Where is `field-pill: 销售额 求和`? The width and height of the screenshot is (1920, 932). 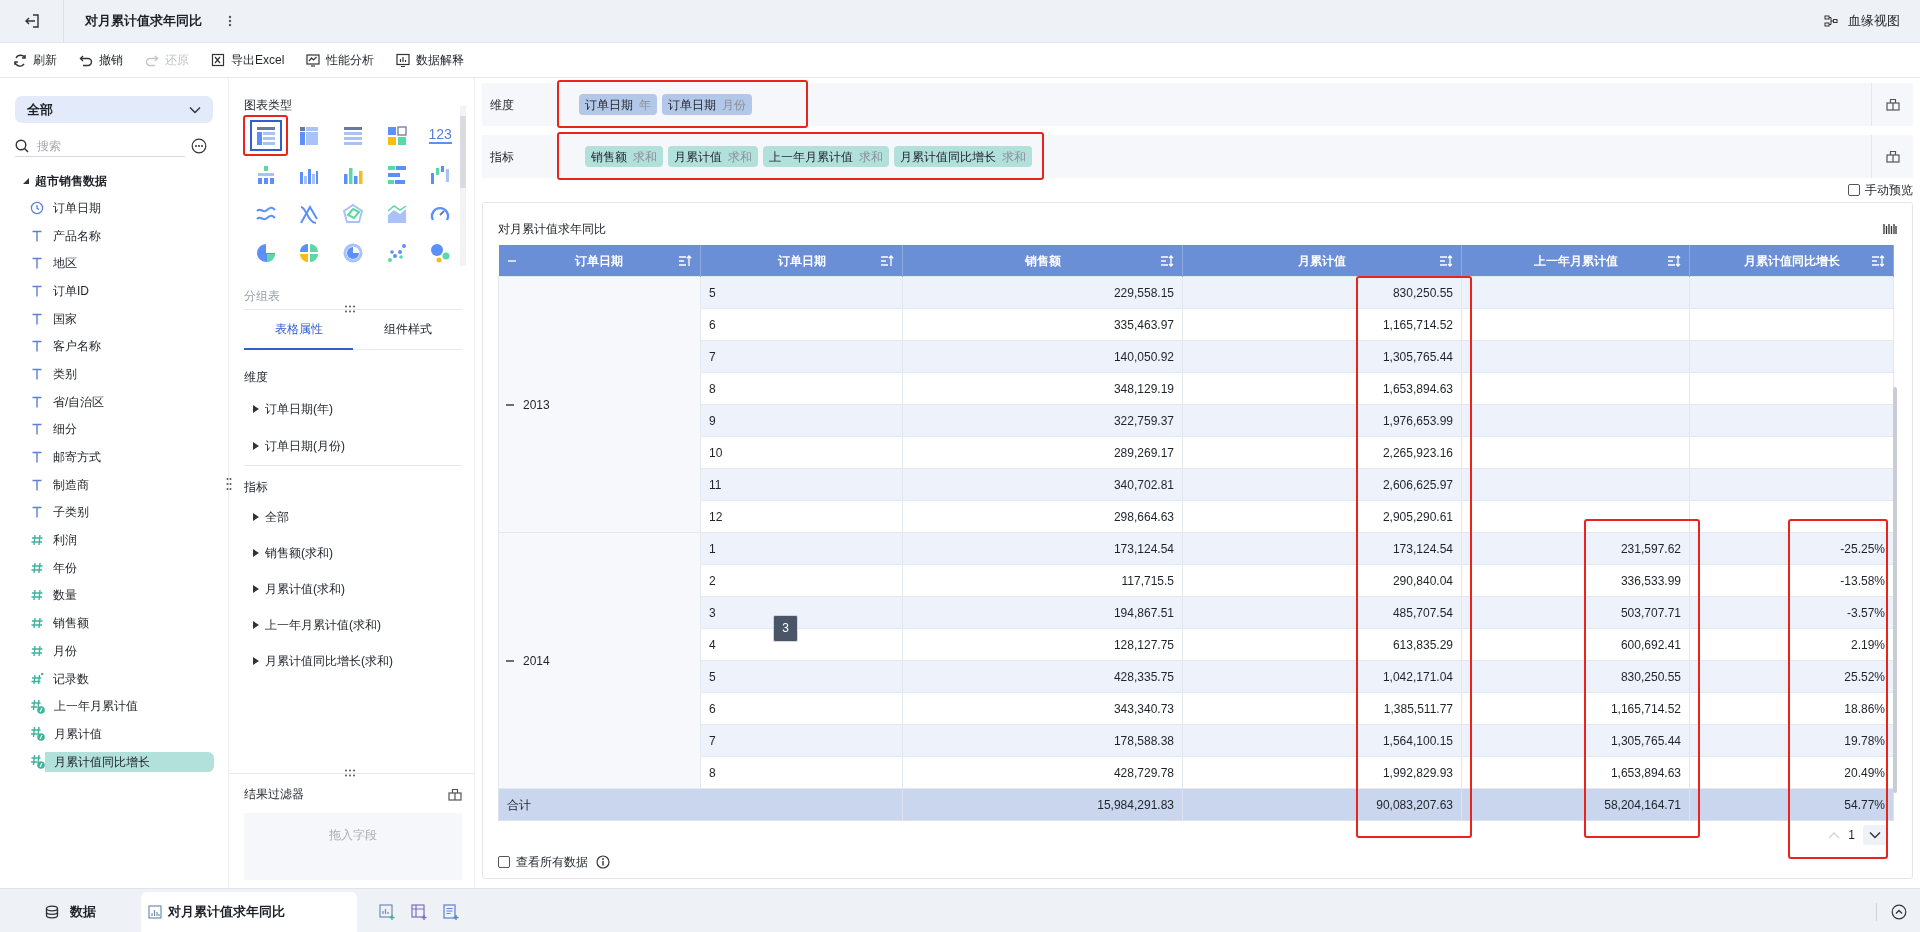 field-pill: 销售额 求和 is located at coordinates (624, 156).